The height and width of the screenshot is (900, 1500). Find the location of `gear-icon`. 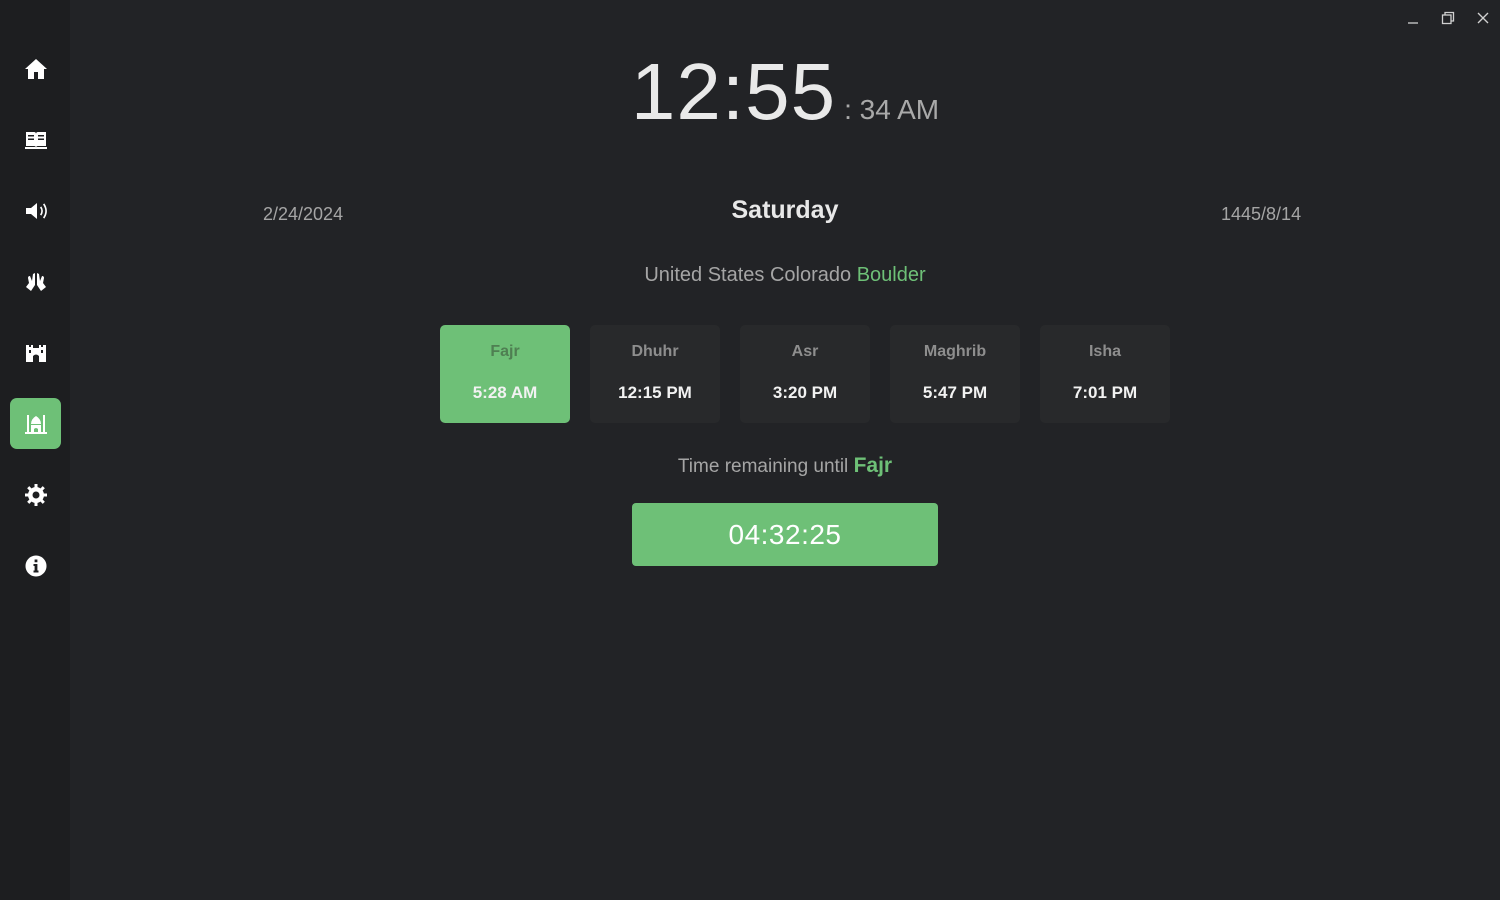

gear-icon is located at coordinates (35, 494).